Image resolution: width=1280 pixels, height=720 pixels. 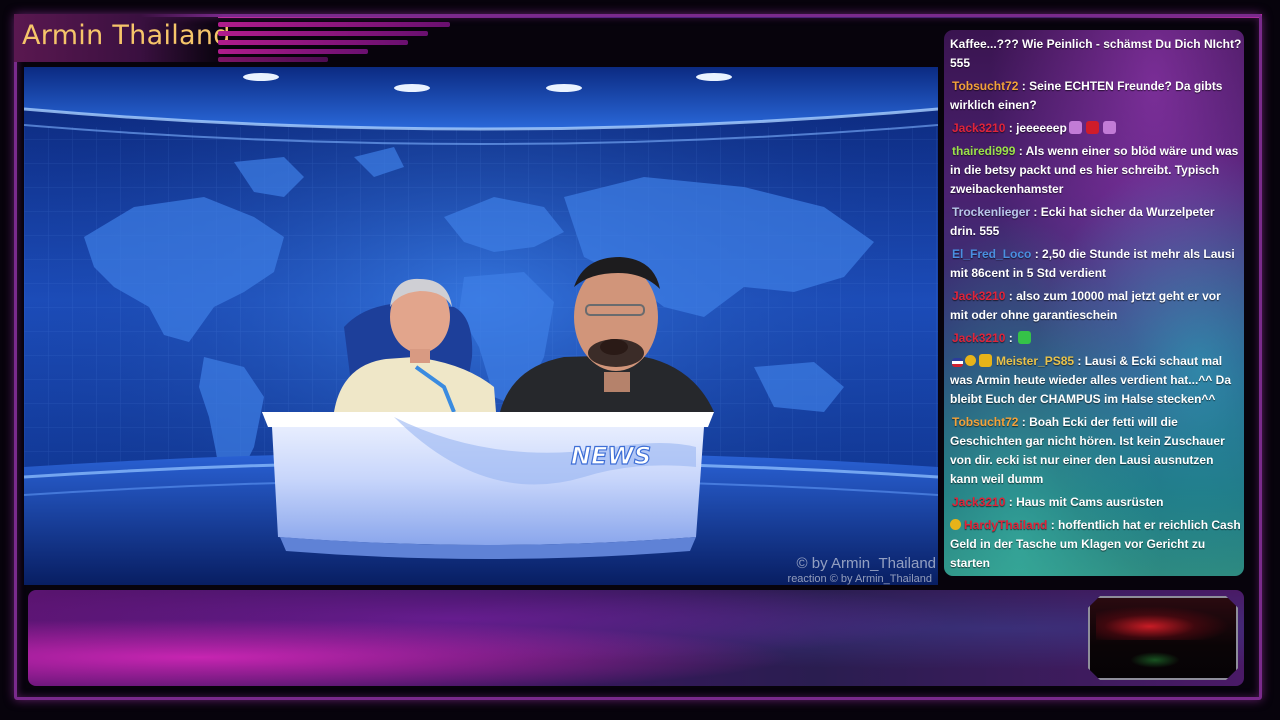 I want to click on decorative-stripes, so click(x=338, y=42).